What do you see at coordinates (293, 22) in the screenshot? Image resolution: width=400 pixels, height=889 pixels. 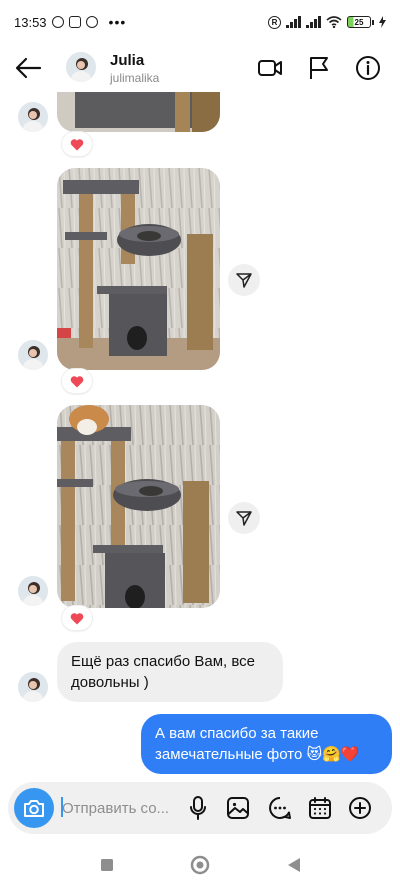 I see `signal-icon` at bounding box center [293, 22].